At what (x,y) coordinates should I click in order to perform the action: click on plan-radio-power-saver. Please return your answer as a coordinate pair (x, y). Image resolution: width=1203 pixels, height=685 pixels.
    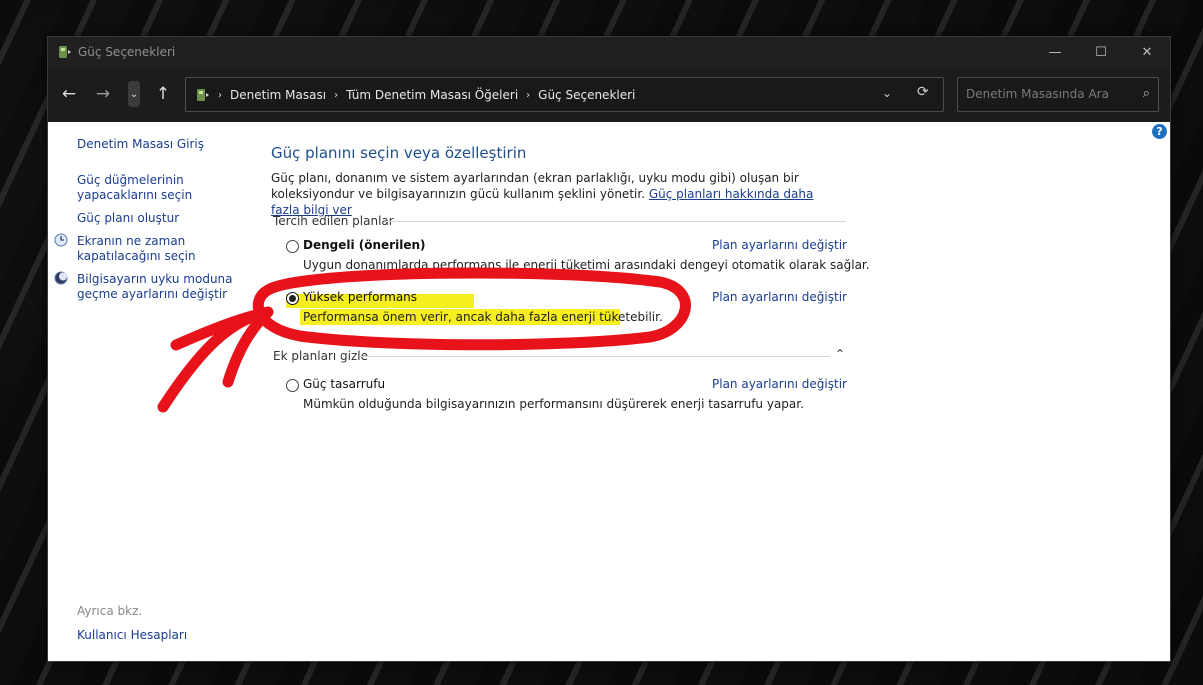
    Looking at the image, I should click on (292, 385).